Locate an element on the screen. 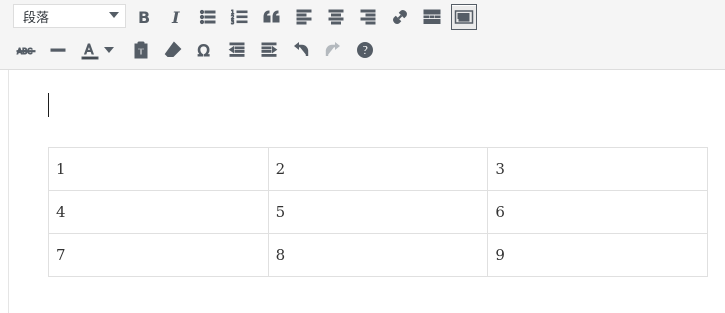  italic-icon: I is located at coordinates (175, 17).